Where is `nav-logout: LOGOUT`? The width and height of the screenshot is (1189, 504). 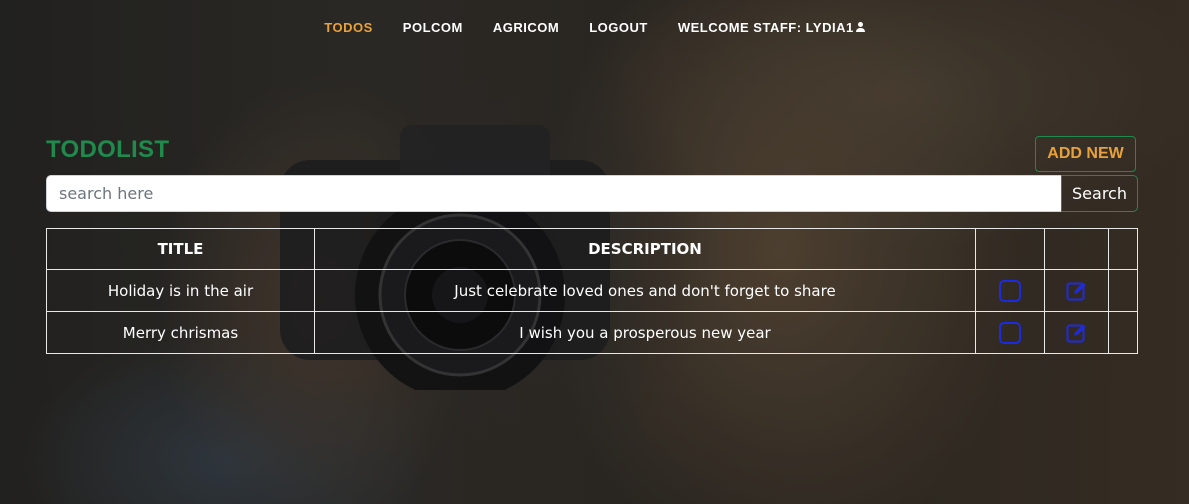 nav-logout: LOGOUT is located at coordinates (618, 27).